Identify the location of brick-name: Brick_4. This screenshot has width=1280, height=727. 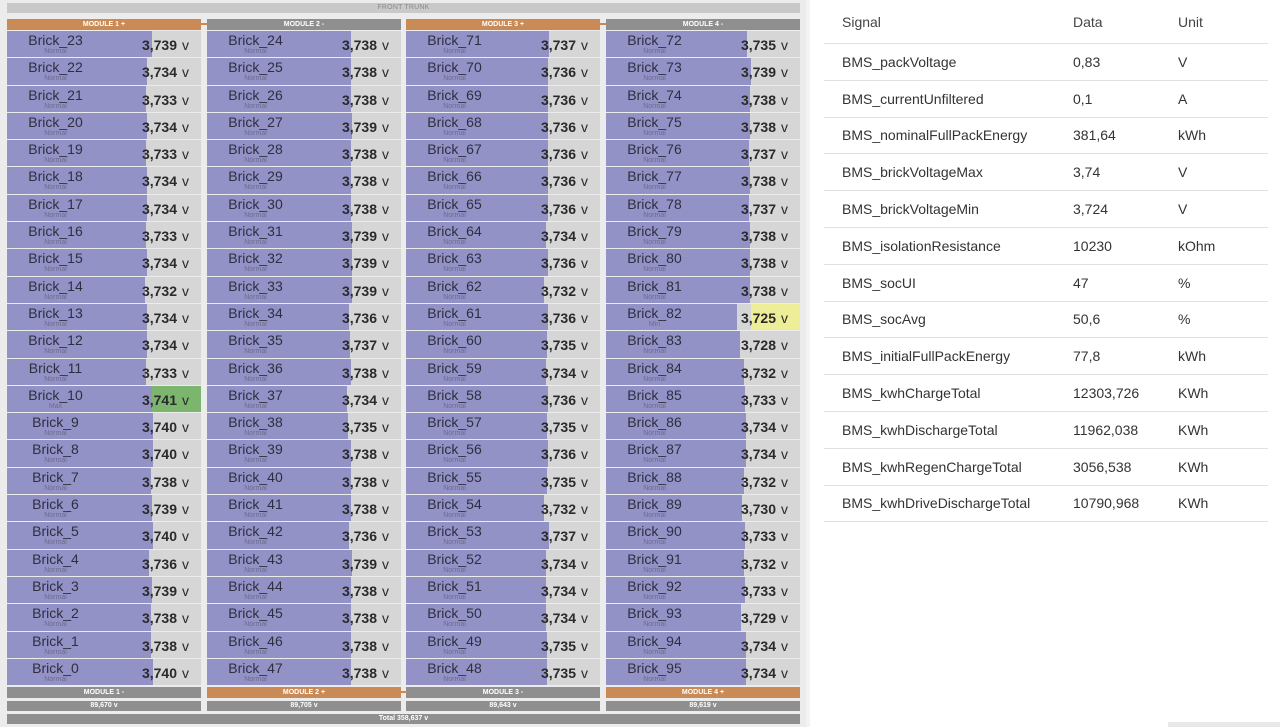
(55, 558).